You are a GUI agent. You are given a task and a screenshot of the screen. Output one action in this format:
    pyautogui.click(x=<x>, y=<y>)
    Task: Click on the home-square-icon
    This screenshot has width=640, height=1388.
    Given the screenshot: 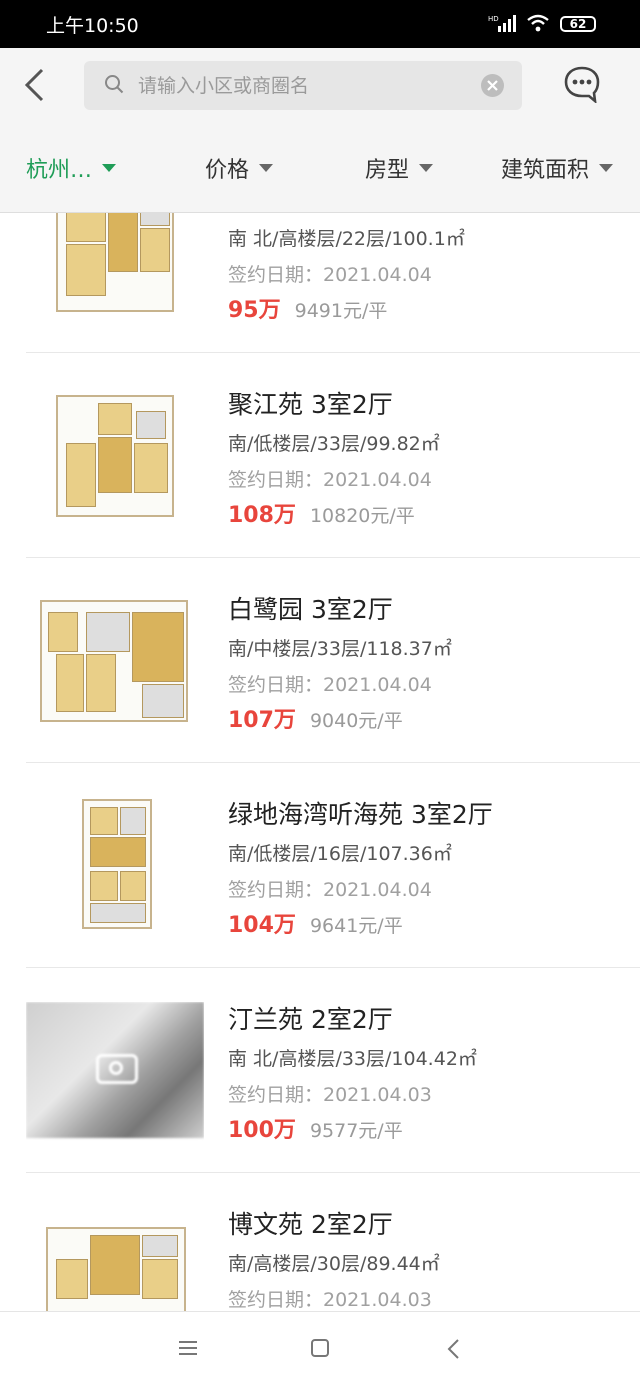 What is the action you would take?
    pyautogui.click(x=320, y=1350)
    